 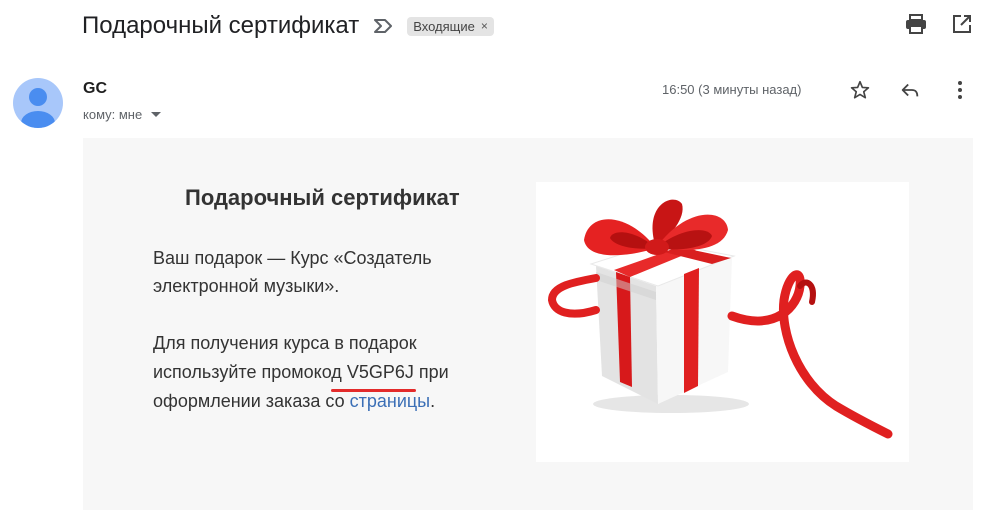 I want to click on email-subject: Подарочный сертификат, so click(x=221, y=25).